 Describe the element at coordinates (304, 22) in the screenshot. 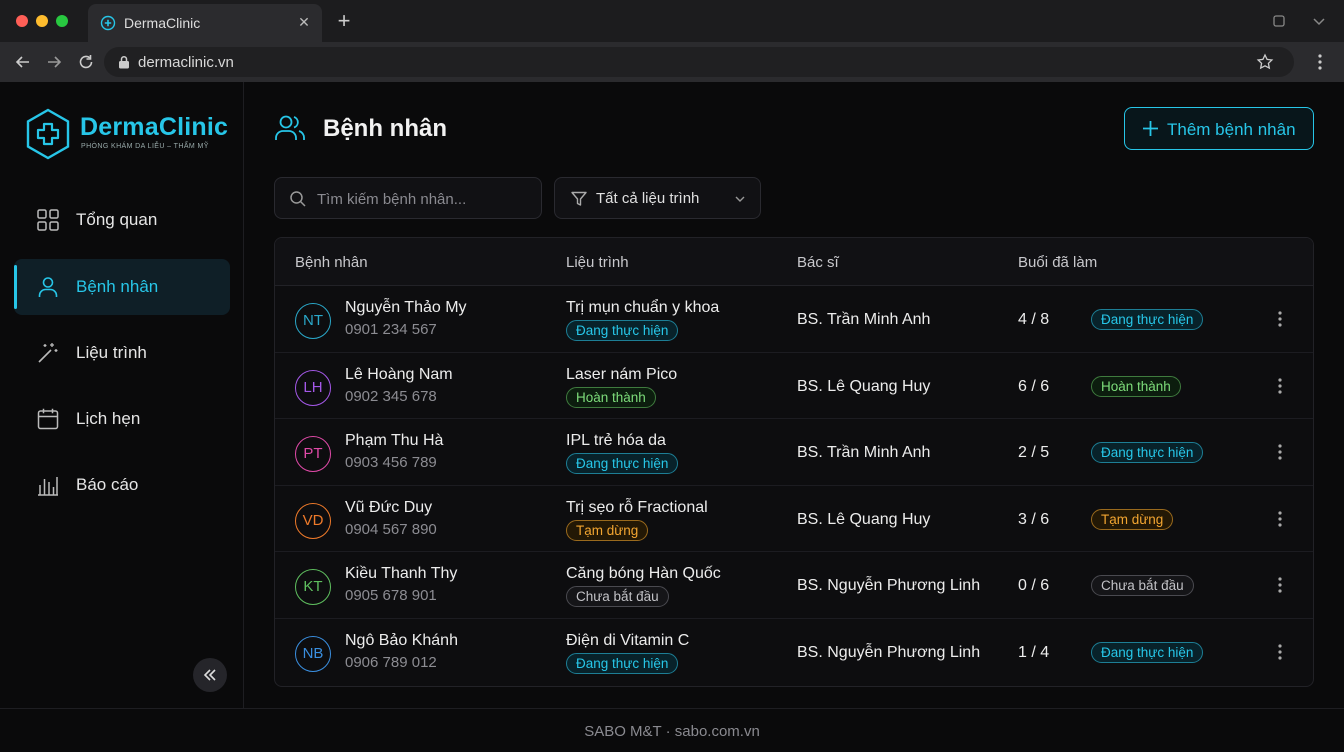

I see `close-tab-icon: ✕` at that location.